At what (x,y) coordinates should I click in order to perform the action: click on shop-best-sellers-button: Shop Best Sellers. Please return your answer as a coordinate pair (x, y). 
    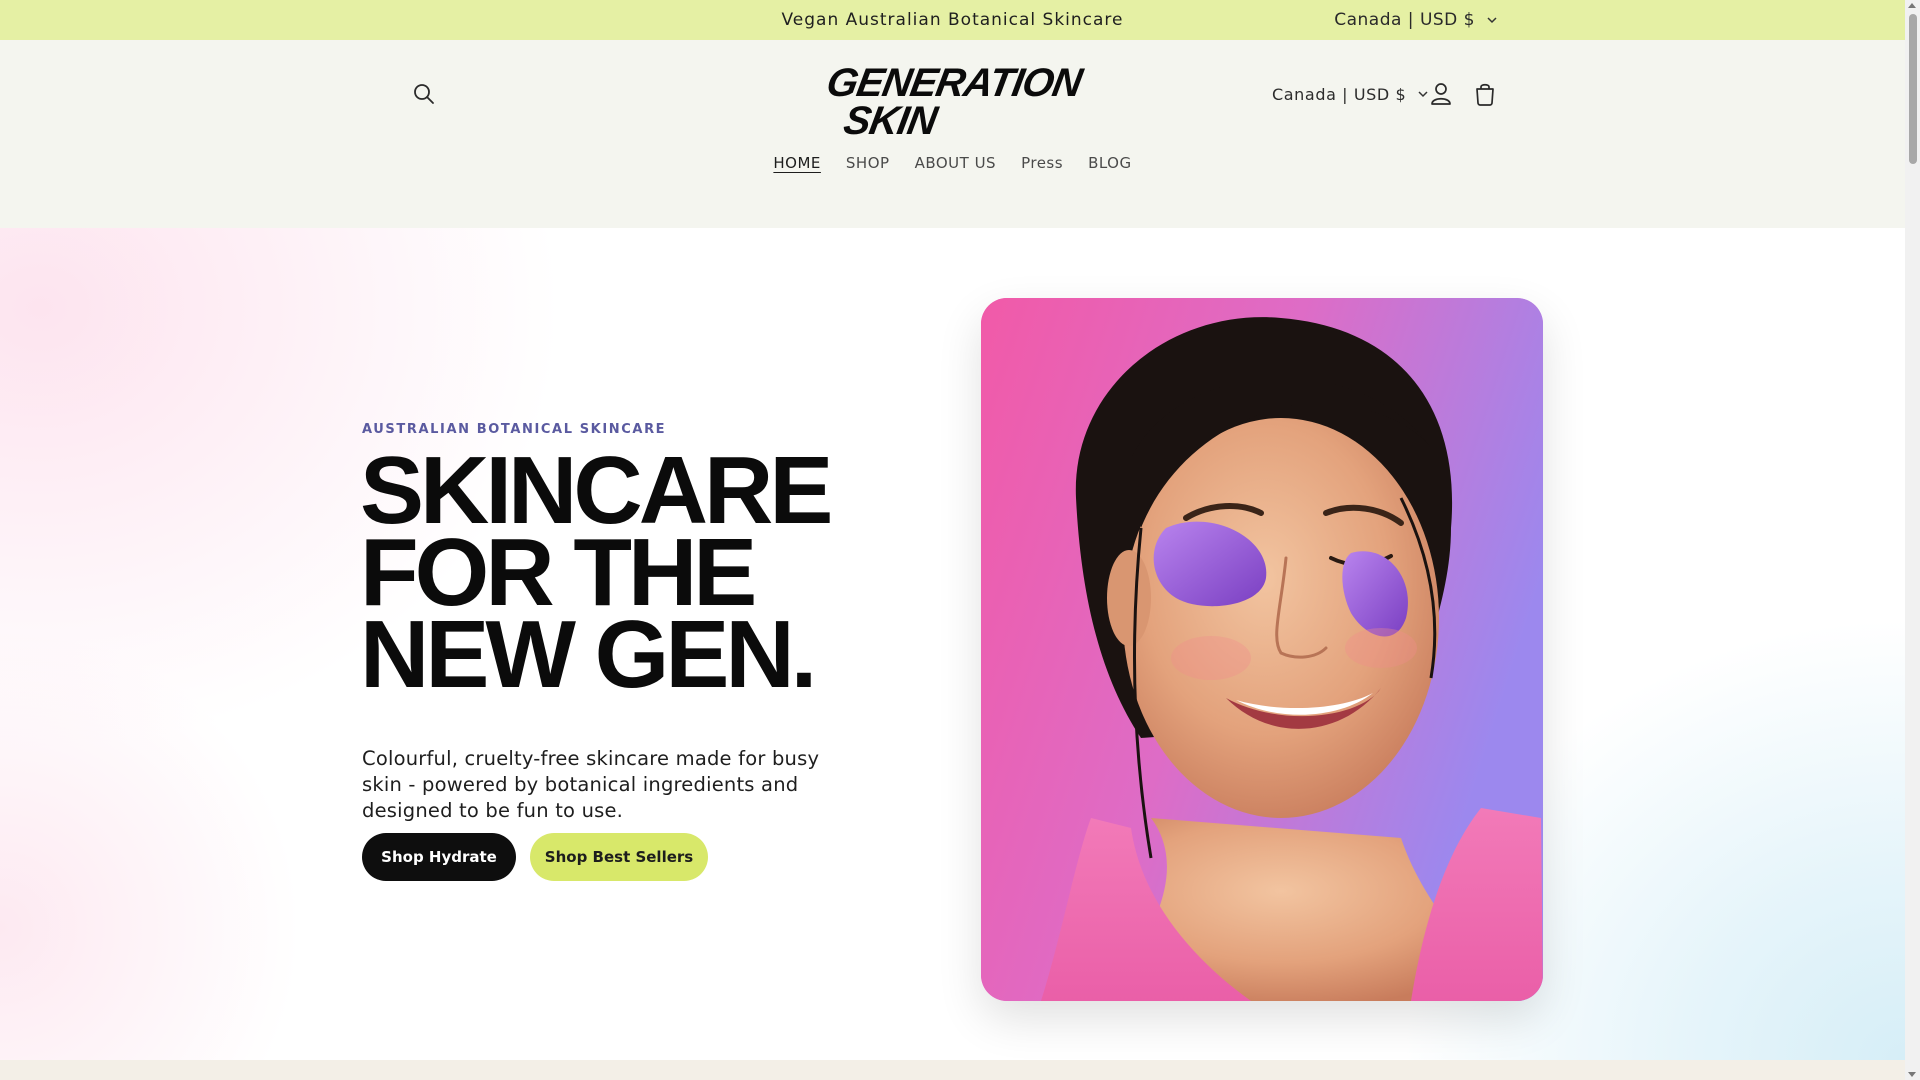
    Looking at the image, I should click on (619, 857).